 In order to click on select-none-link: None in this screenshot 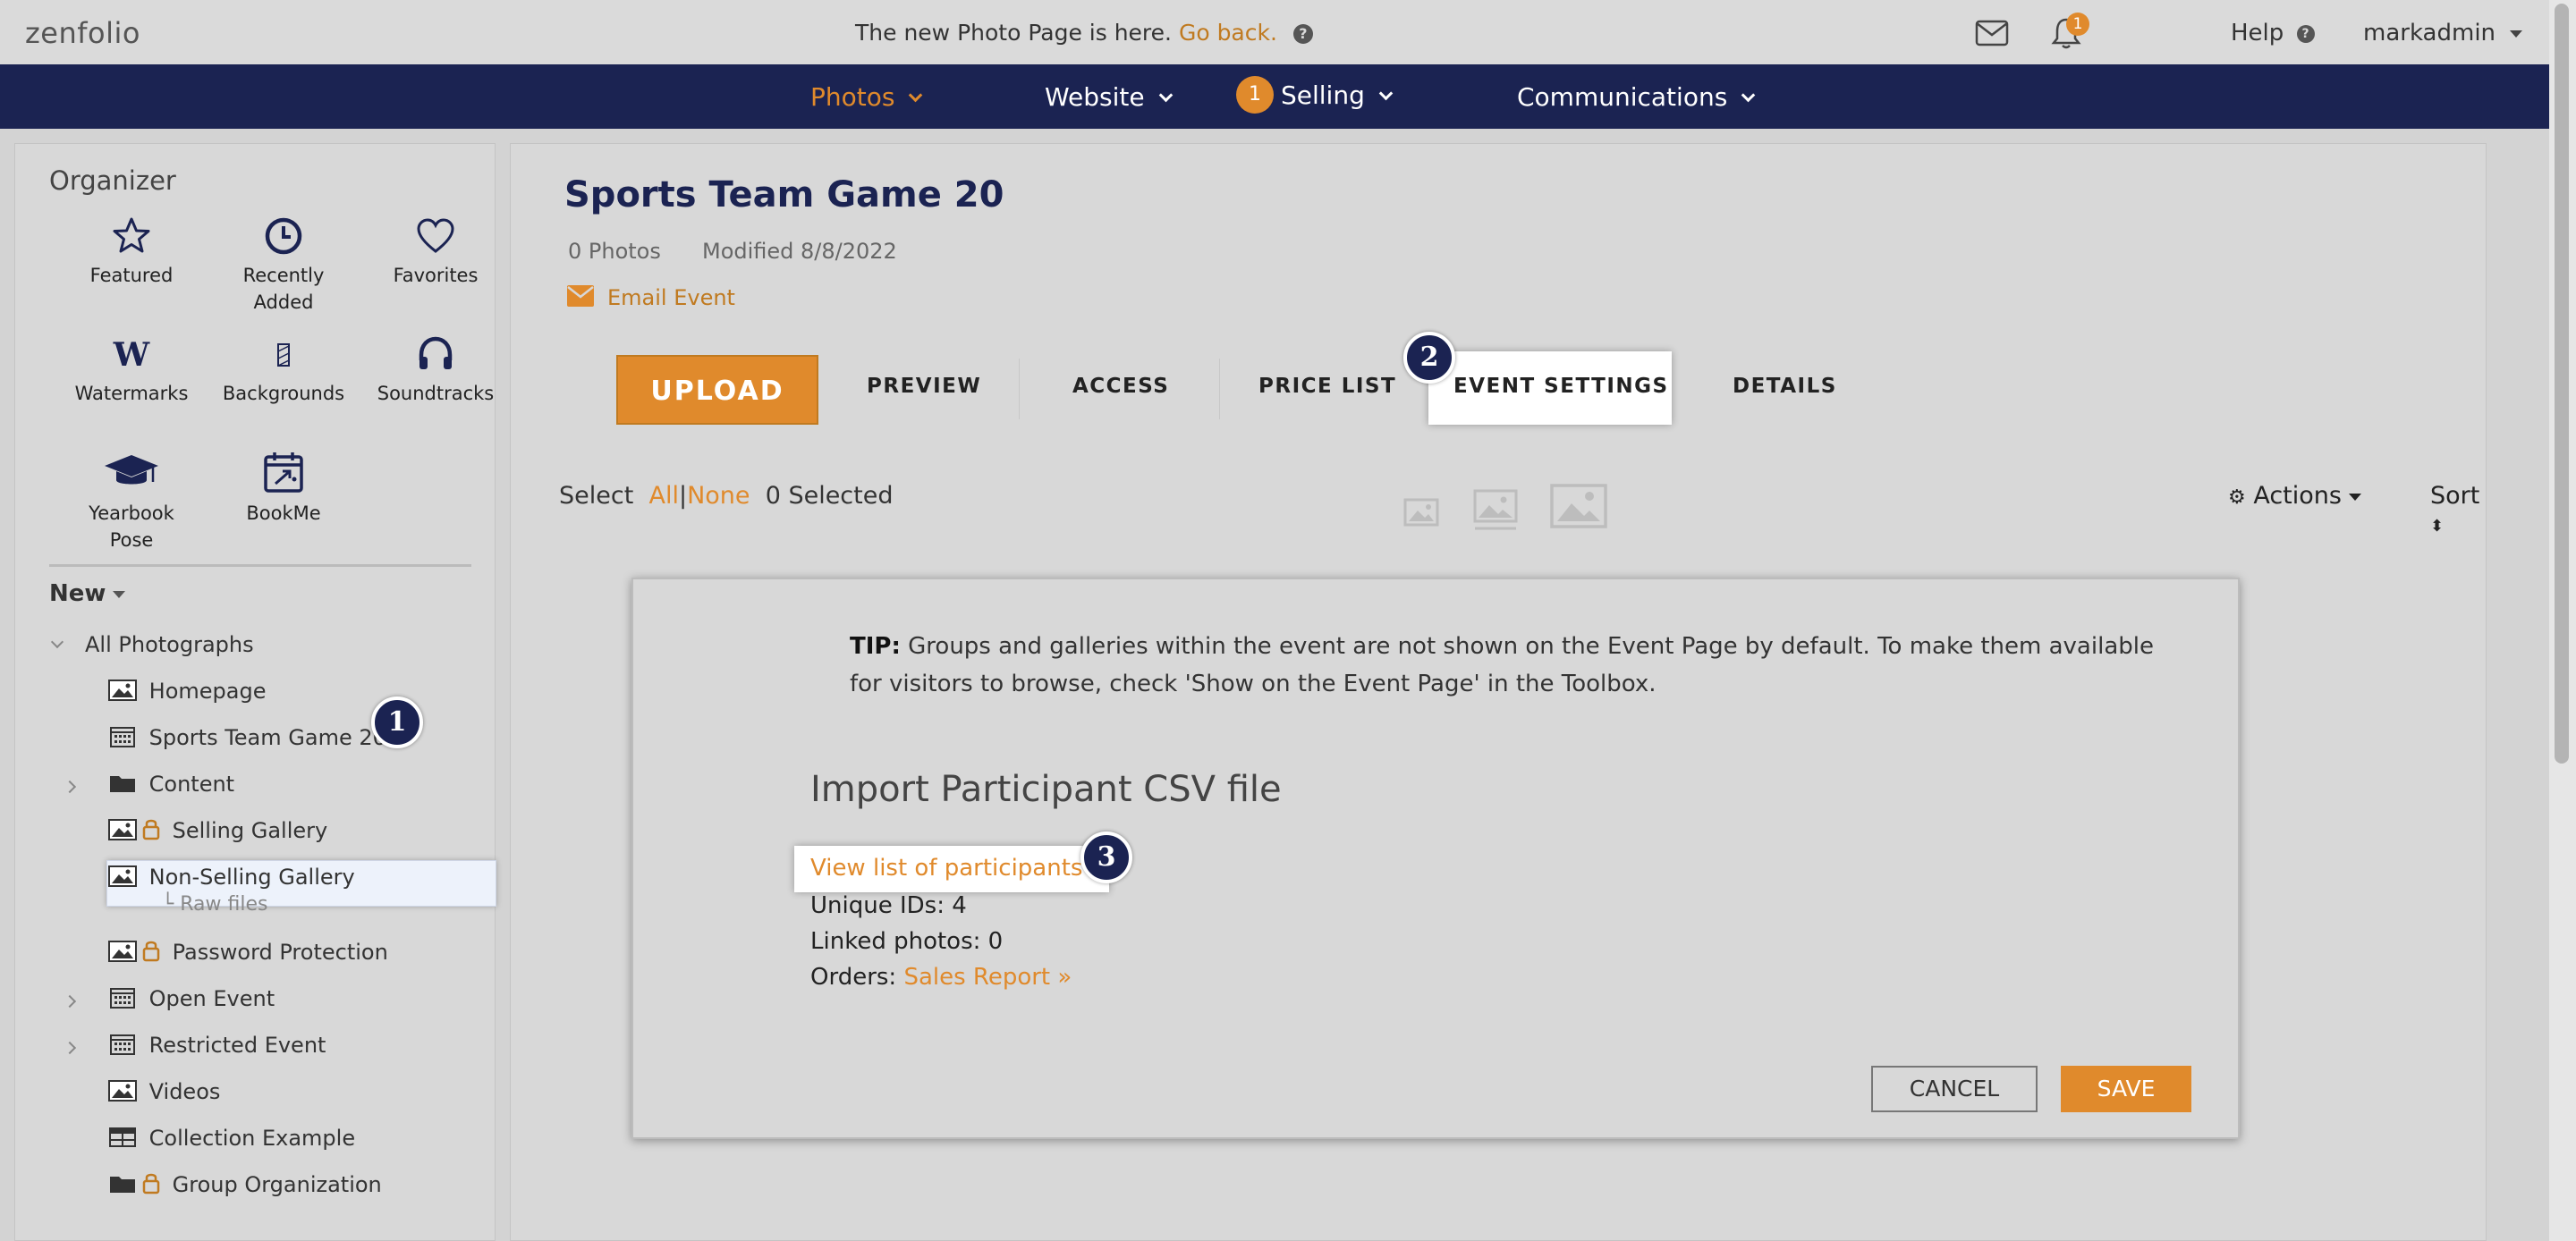, I will do `click(718, 496)`.